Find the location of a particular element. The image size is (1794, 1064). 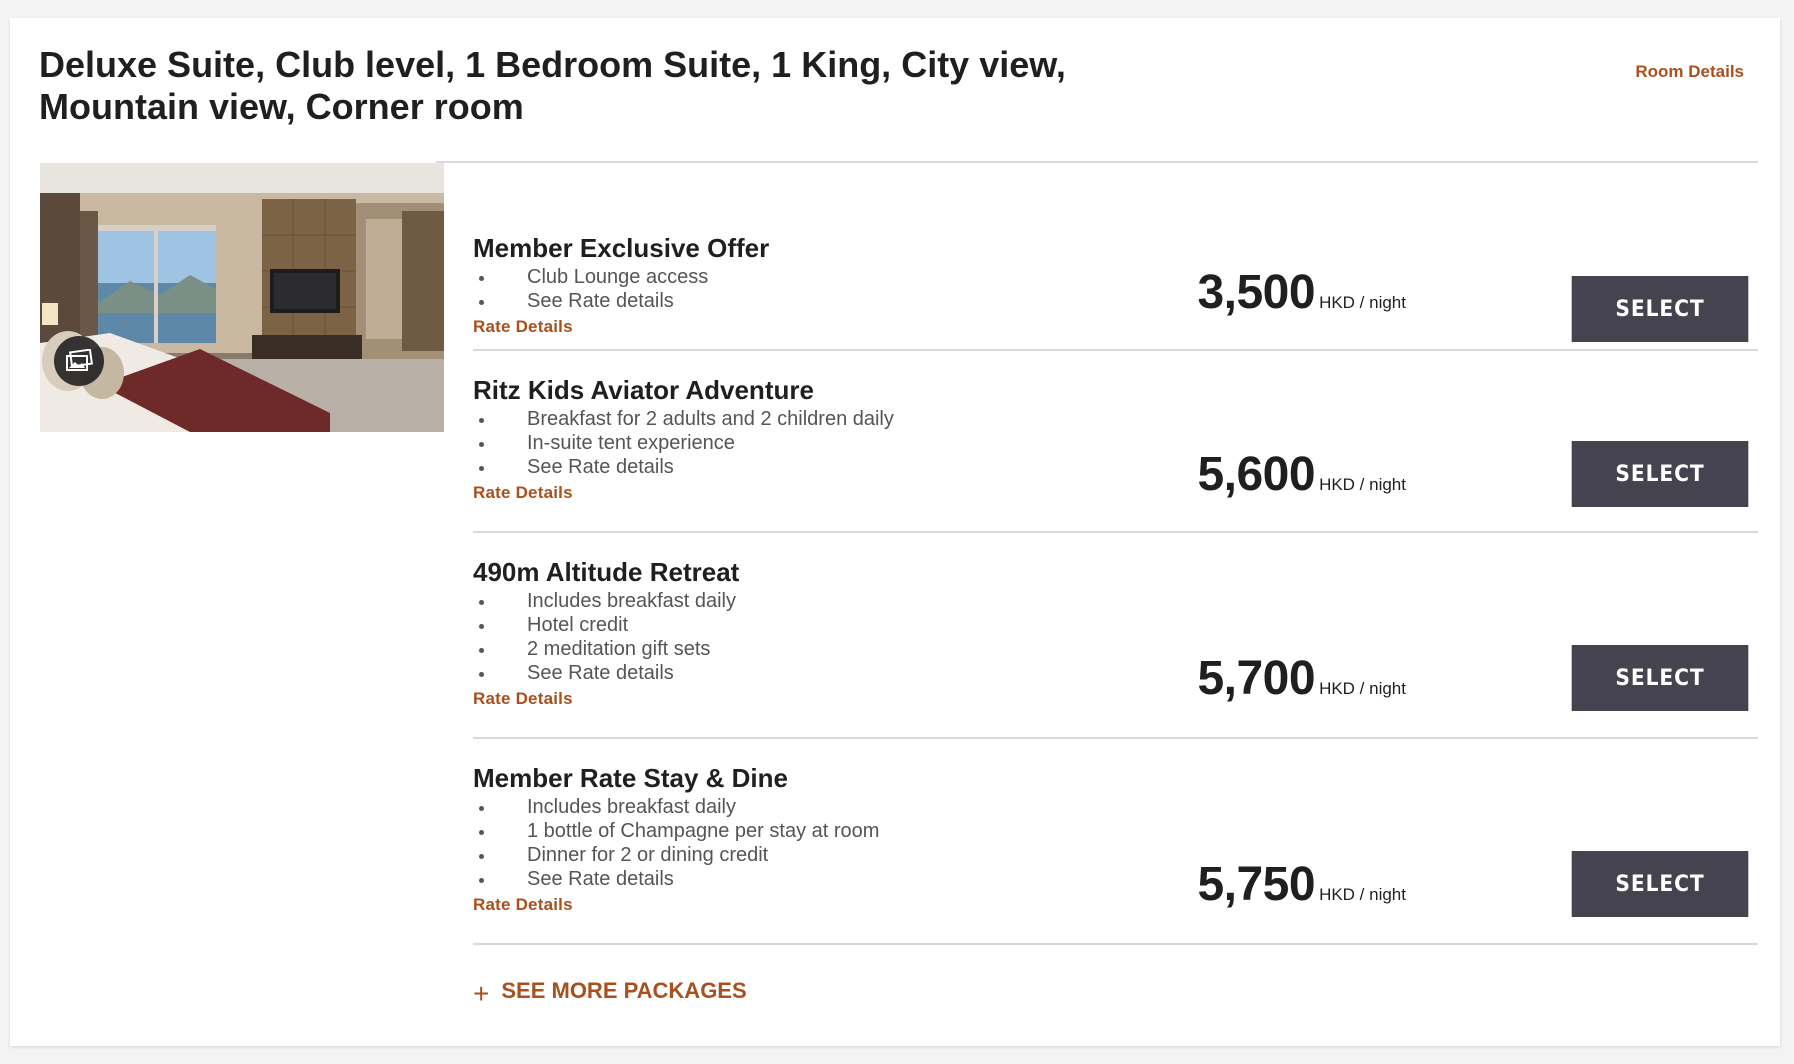

plus-icon: + is located at coordinates (481, 993).